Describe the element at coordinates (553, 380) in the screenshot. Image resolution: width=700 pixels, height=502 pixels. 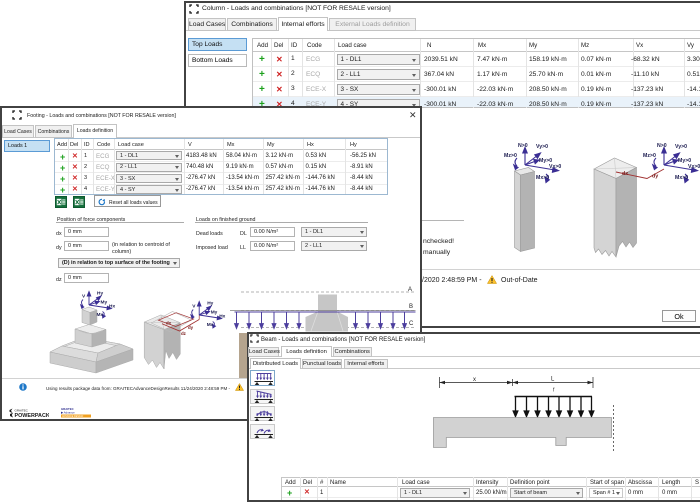
I see `svg-text: L` at that location.